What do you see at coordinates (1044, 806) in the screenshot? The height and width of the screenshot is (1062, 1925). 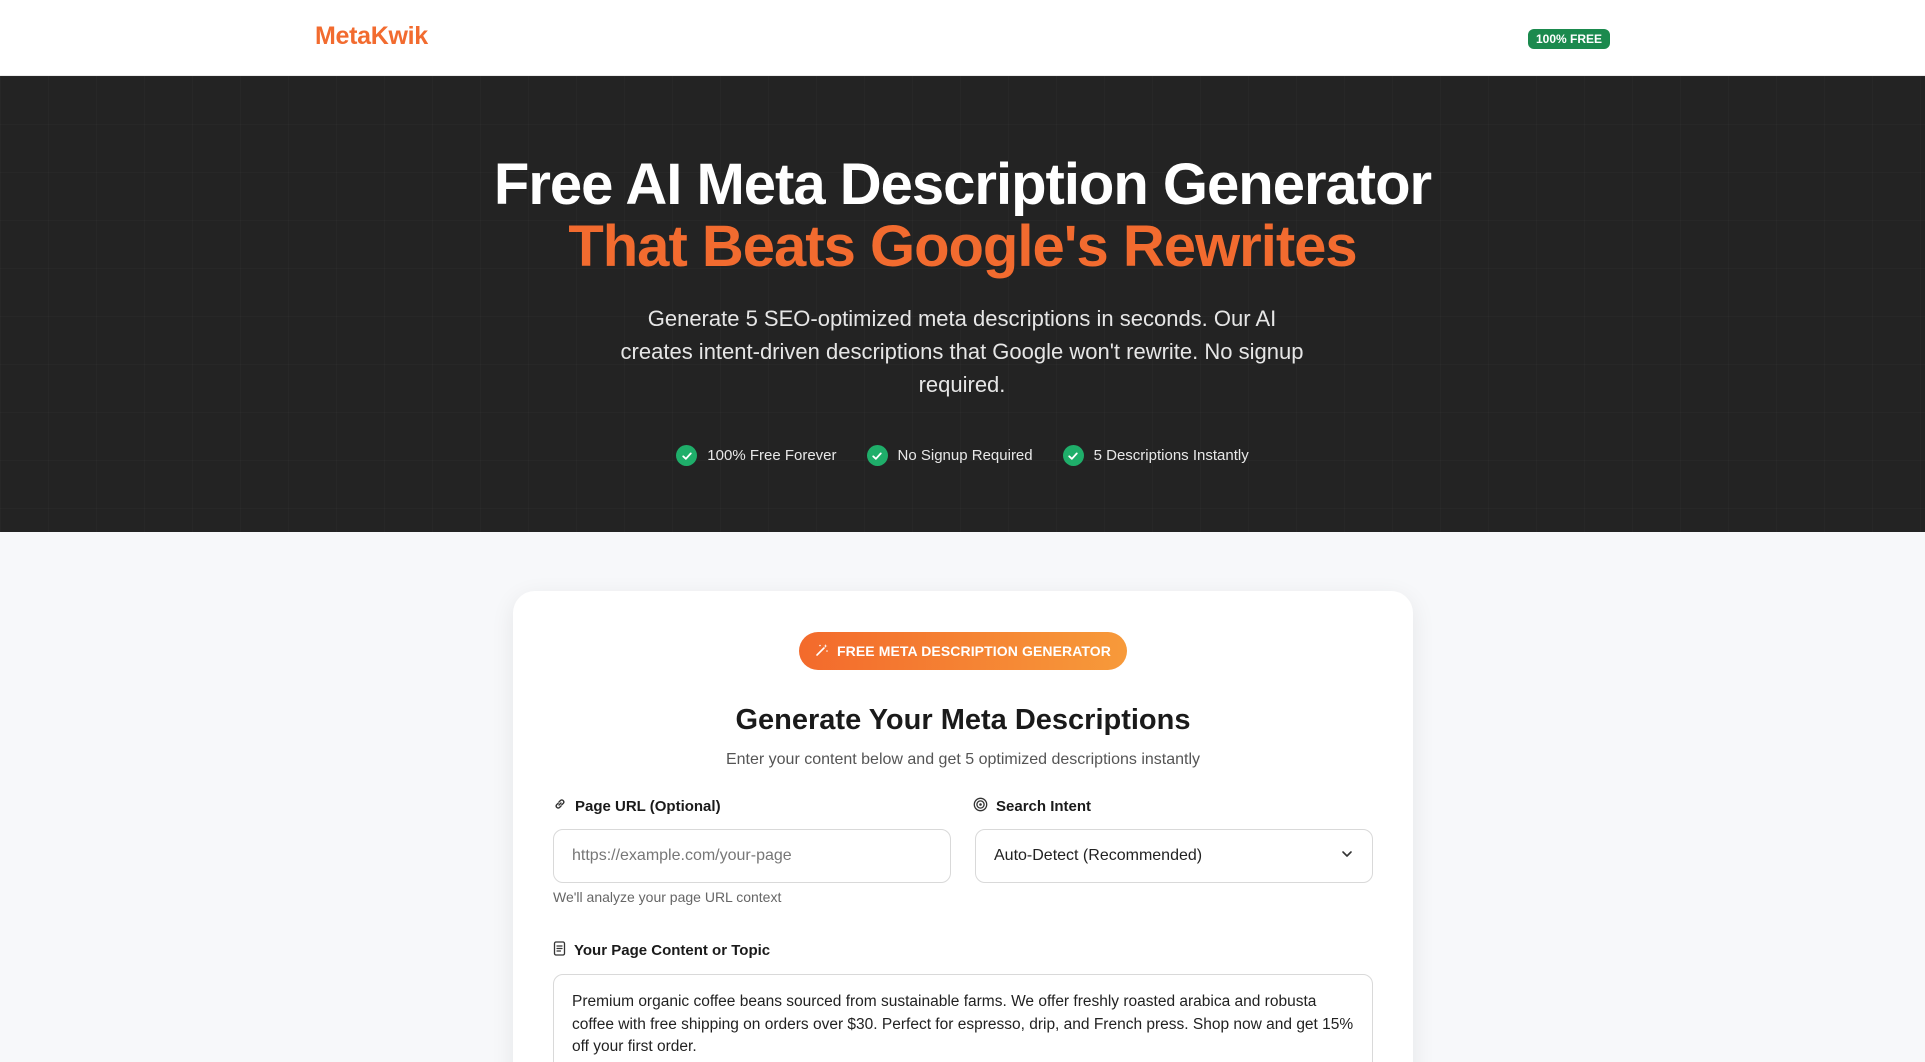 I see `search-intent-label-text: Search Intent` at bounding box center [1044, 806].